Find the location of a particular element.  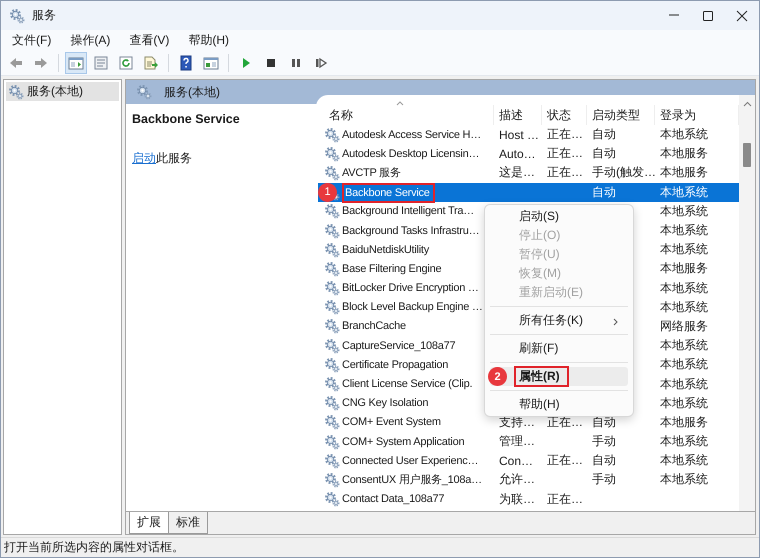

tree-item: 服务(本地) is located at coordinates (62, 91).